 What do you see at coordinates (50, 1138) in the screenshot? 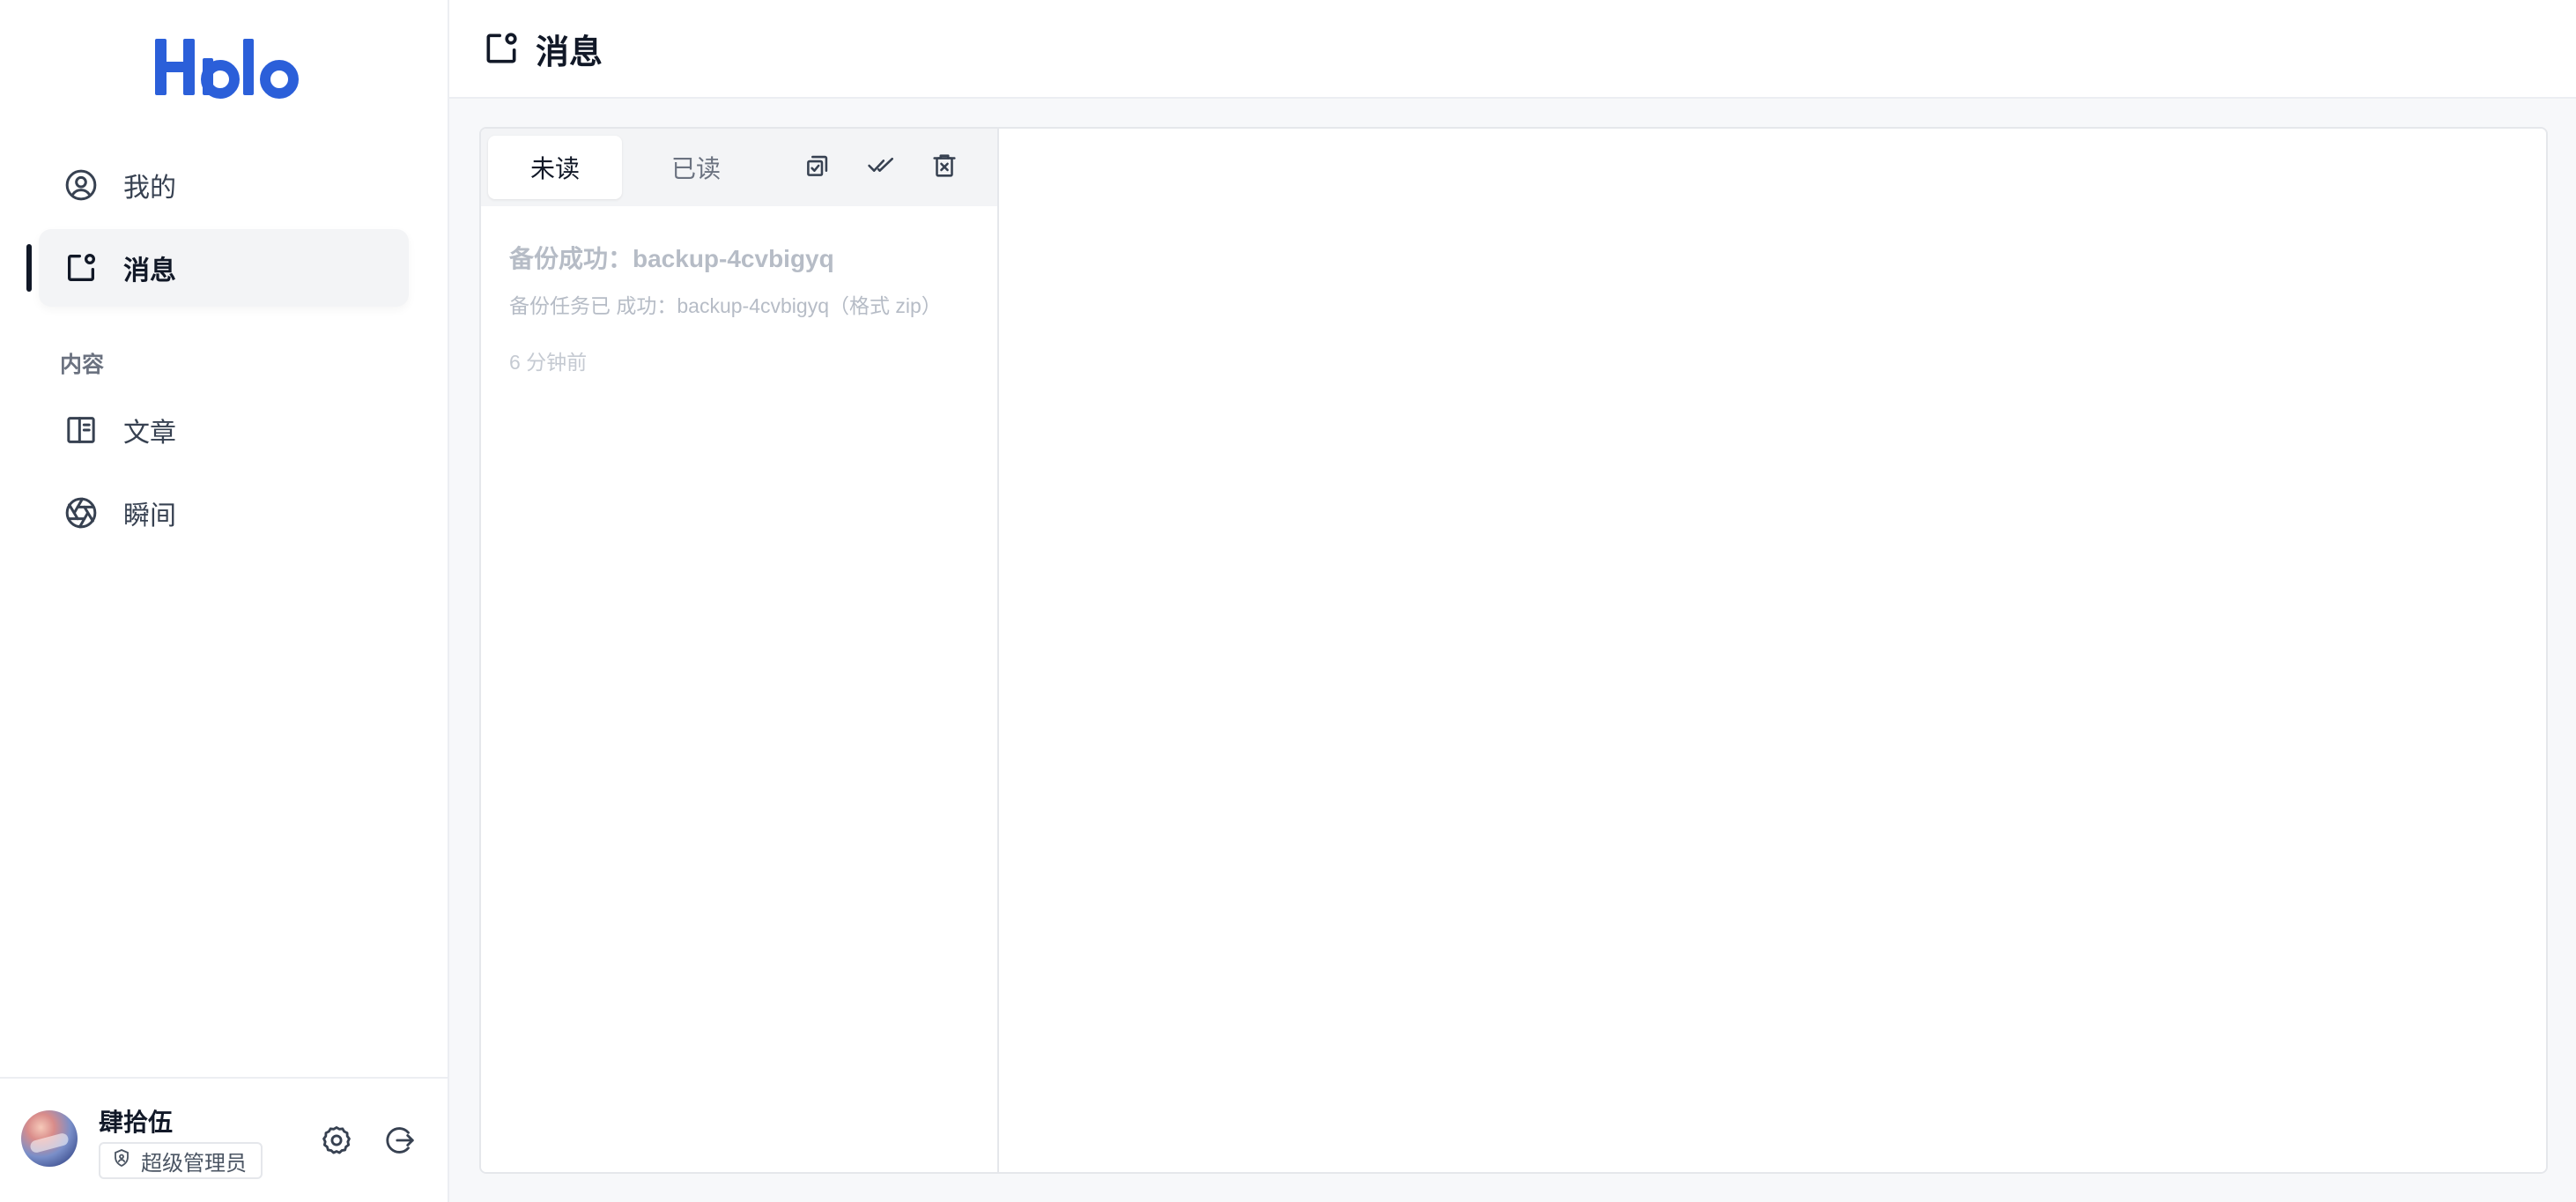
I see `avatar` at bounding box center [50, 1138].